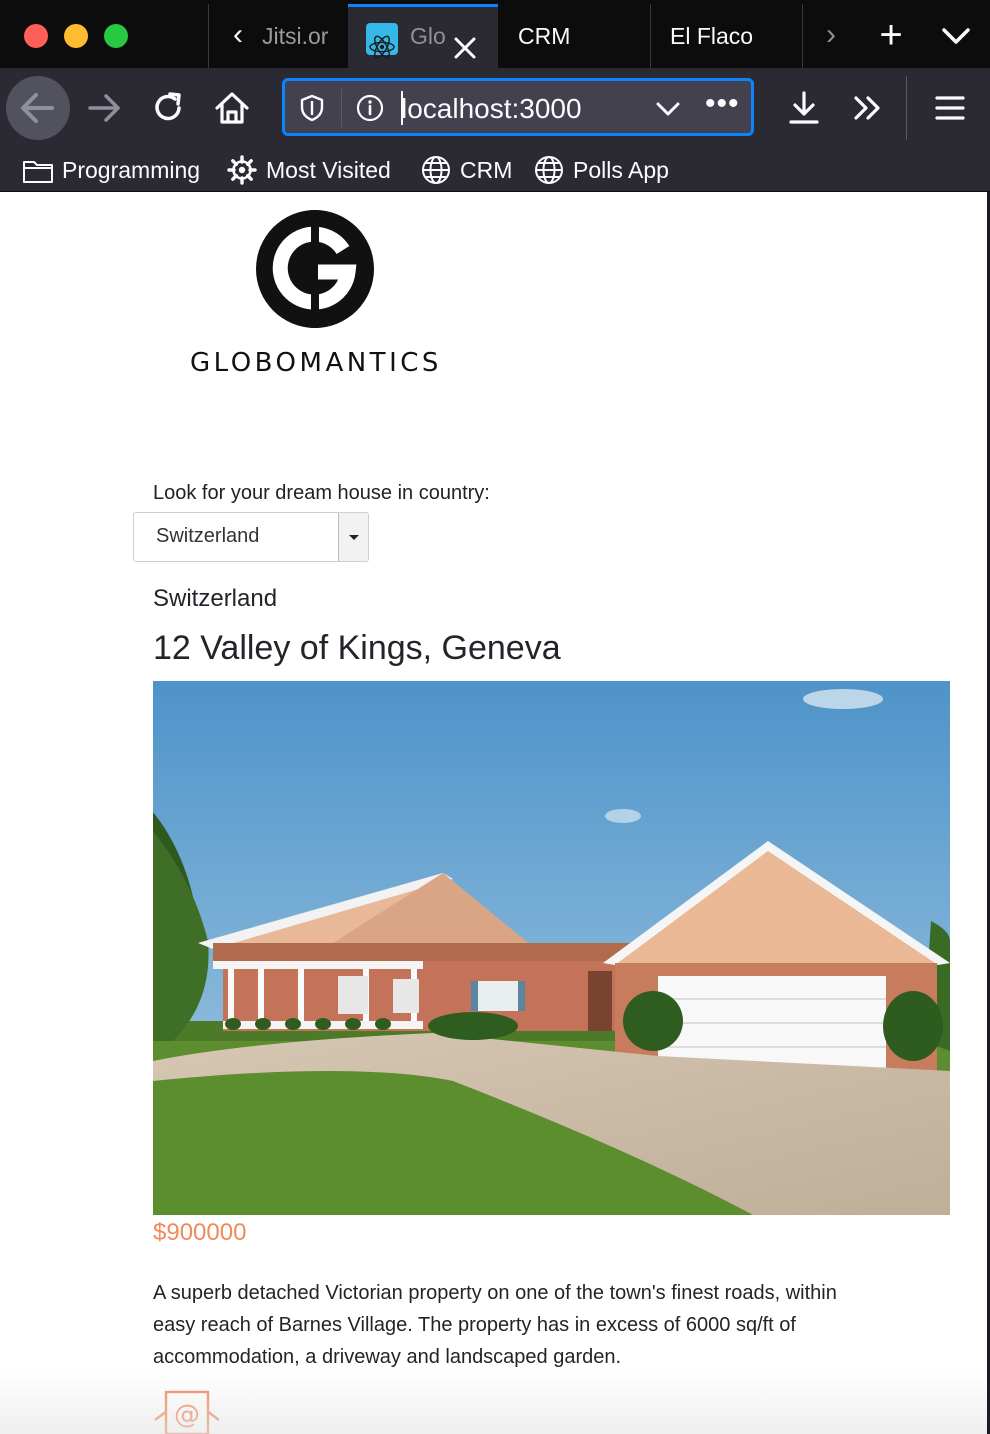 Image resolution: width=990 pixels, height=1434 pixels. What do you see at coordinates (353, 537) in the screenshot?
I see `dropdown-arrow-icon` at bounding box center [353, 537].